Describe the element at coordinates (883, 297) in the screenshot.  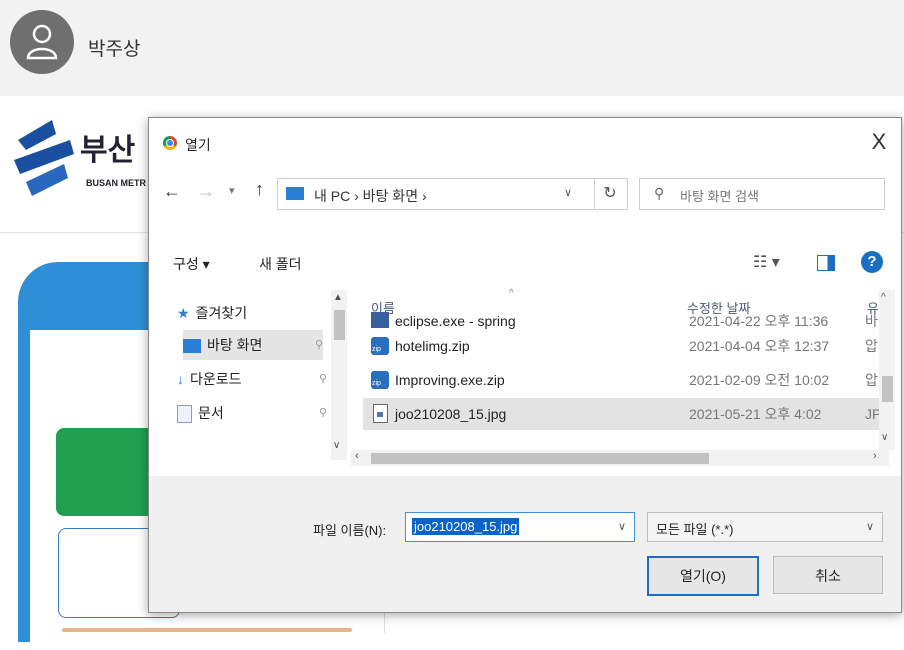
I see `scroll-up-icon: ^` at that location.